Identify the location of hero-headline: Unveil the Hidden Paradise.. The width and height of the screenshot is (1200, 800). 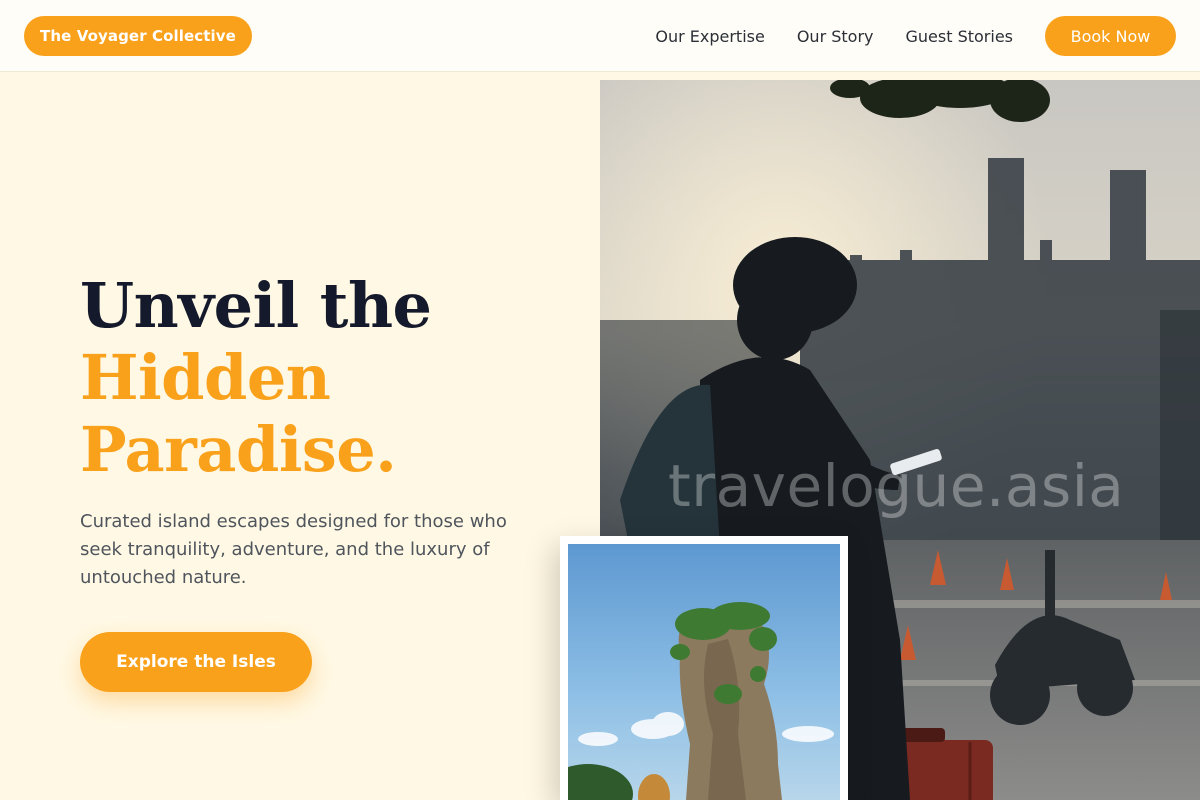
(320, 378).